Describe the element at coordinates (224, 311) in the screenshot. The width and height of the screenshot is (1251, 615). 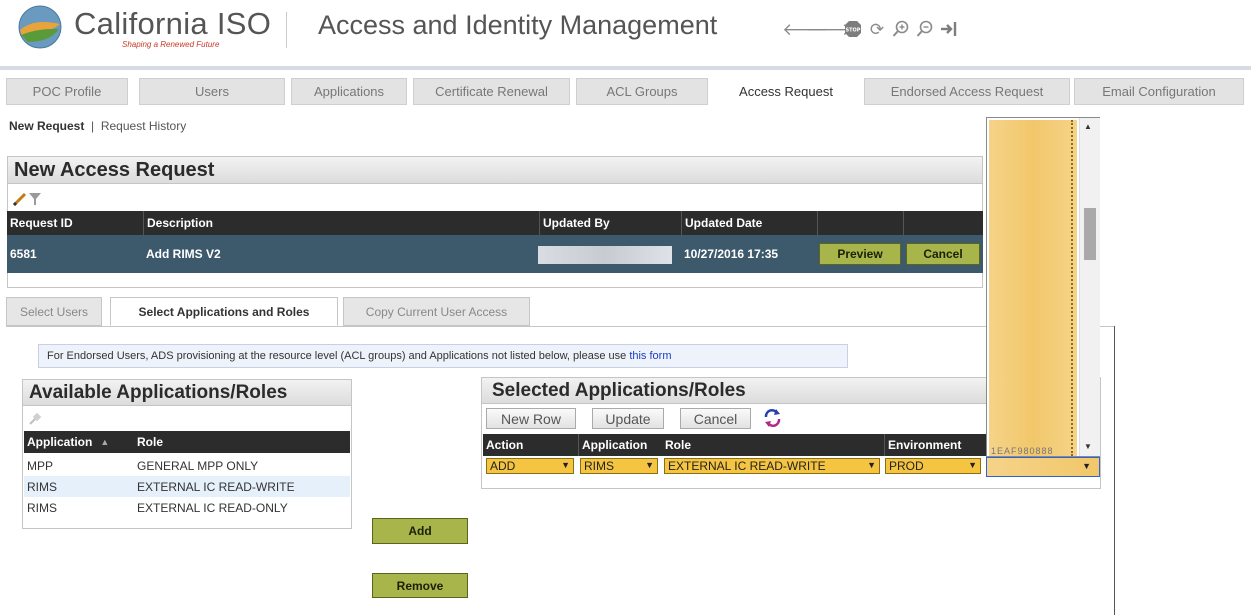
I see `tab-select-applications-roles: Select Applications and Roles` at that location.